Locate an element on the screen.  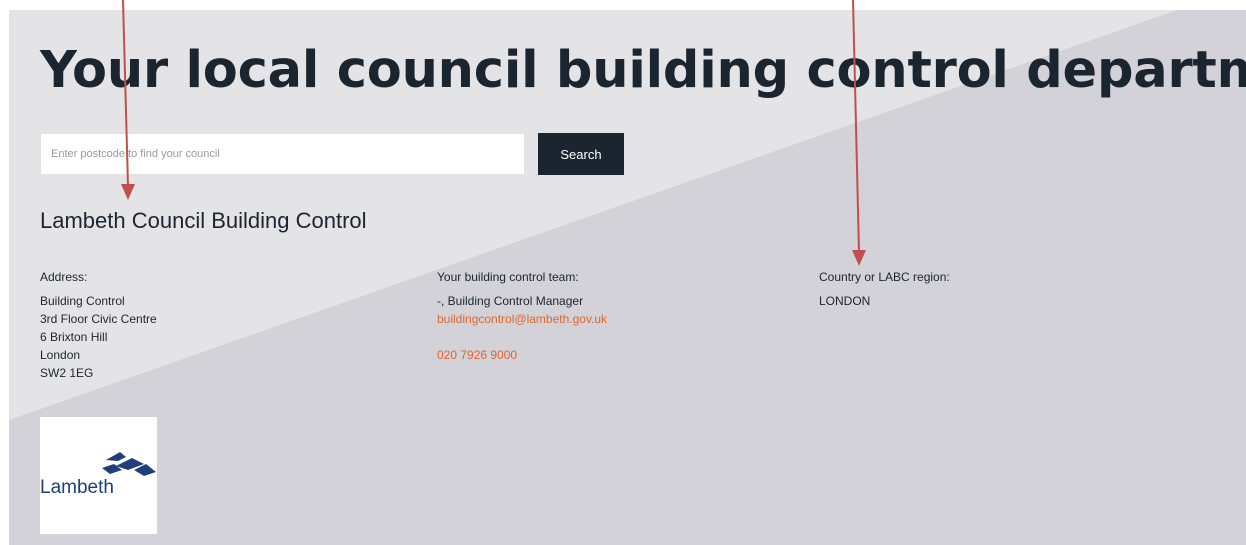
search-button: Search is located at coordinates (581, 154).